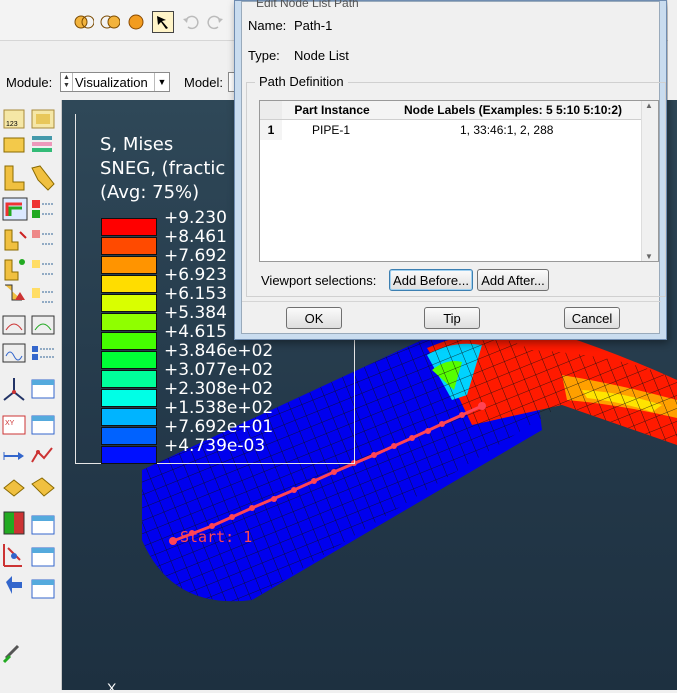 The width and height of the screenshot is (677, 693). I want to click on toolbox-icons: 123 XY, so click(28, 386).